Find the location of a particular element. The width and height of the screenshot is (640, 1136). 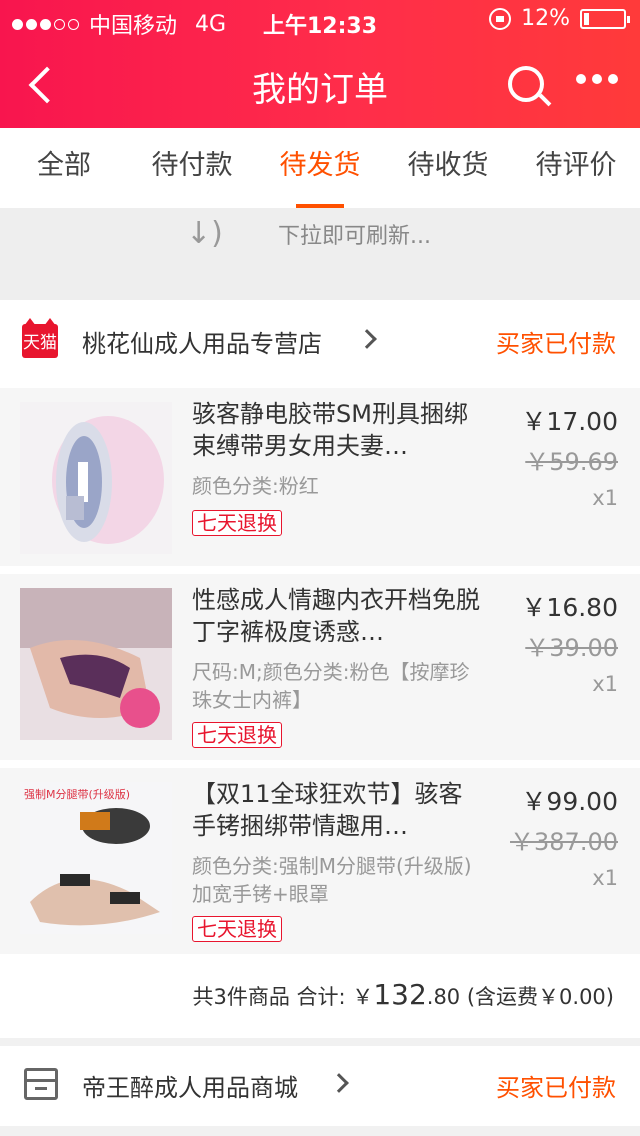

tab-pending-shipment: 待发货 is located at coordinates (320, 168).